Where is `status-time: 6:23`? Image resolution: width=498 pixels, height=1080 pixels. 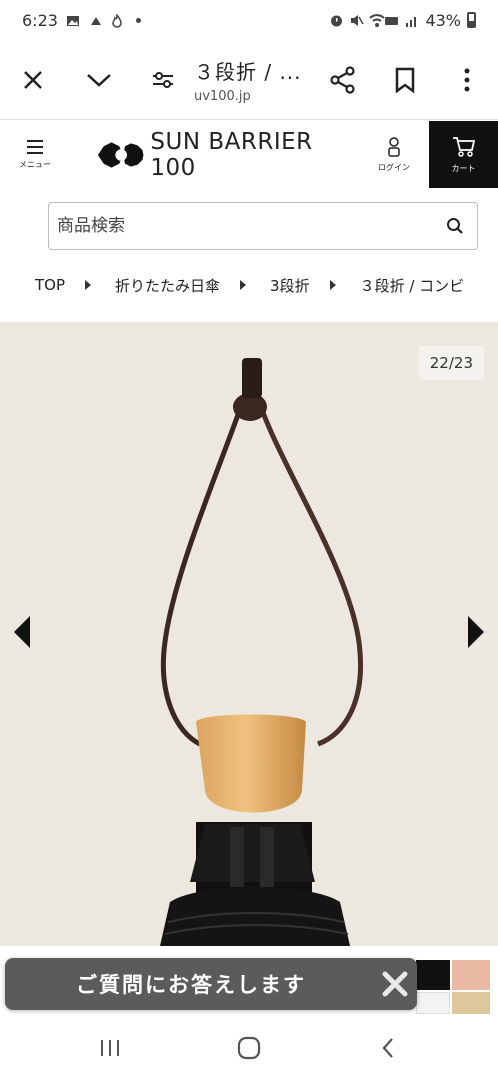 status-time: 6:23 is located at coordinates (40, 20).